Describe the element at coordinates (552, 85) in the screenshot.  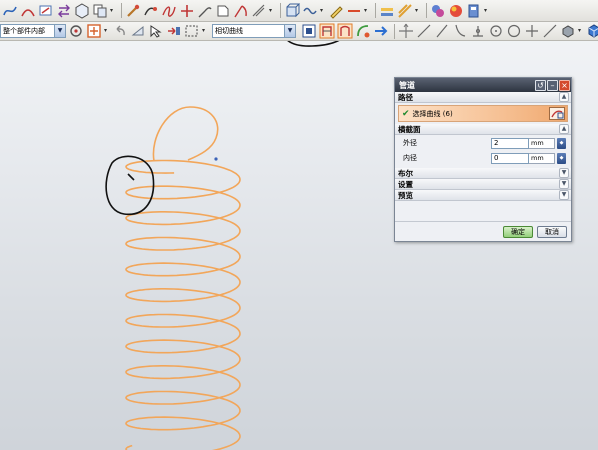
I see `minimize-icon: –` at that location.